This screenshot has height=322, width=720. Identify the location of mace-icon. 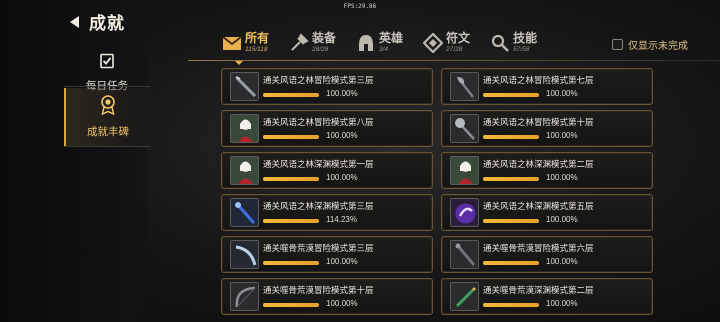
(464, 128).